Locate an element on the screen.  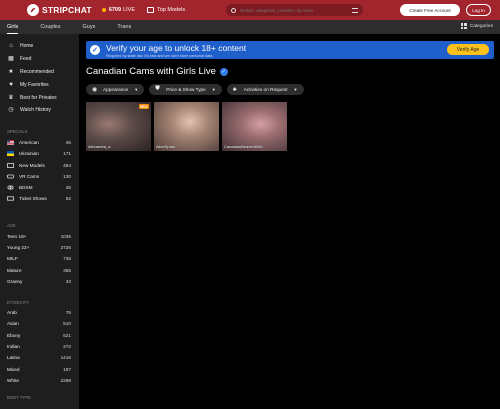
check-shield-icon: ✓ is located at coordinates (95, 50).